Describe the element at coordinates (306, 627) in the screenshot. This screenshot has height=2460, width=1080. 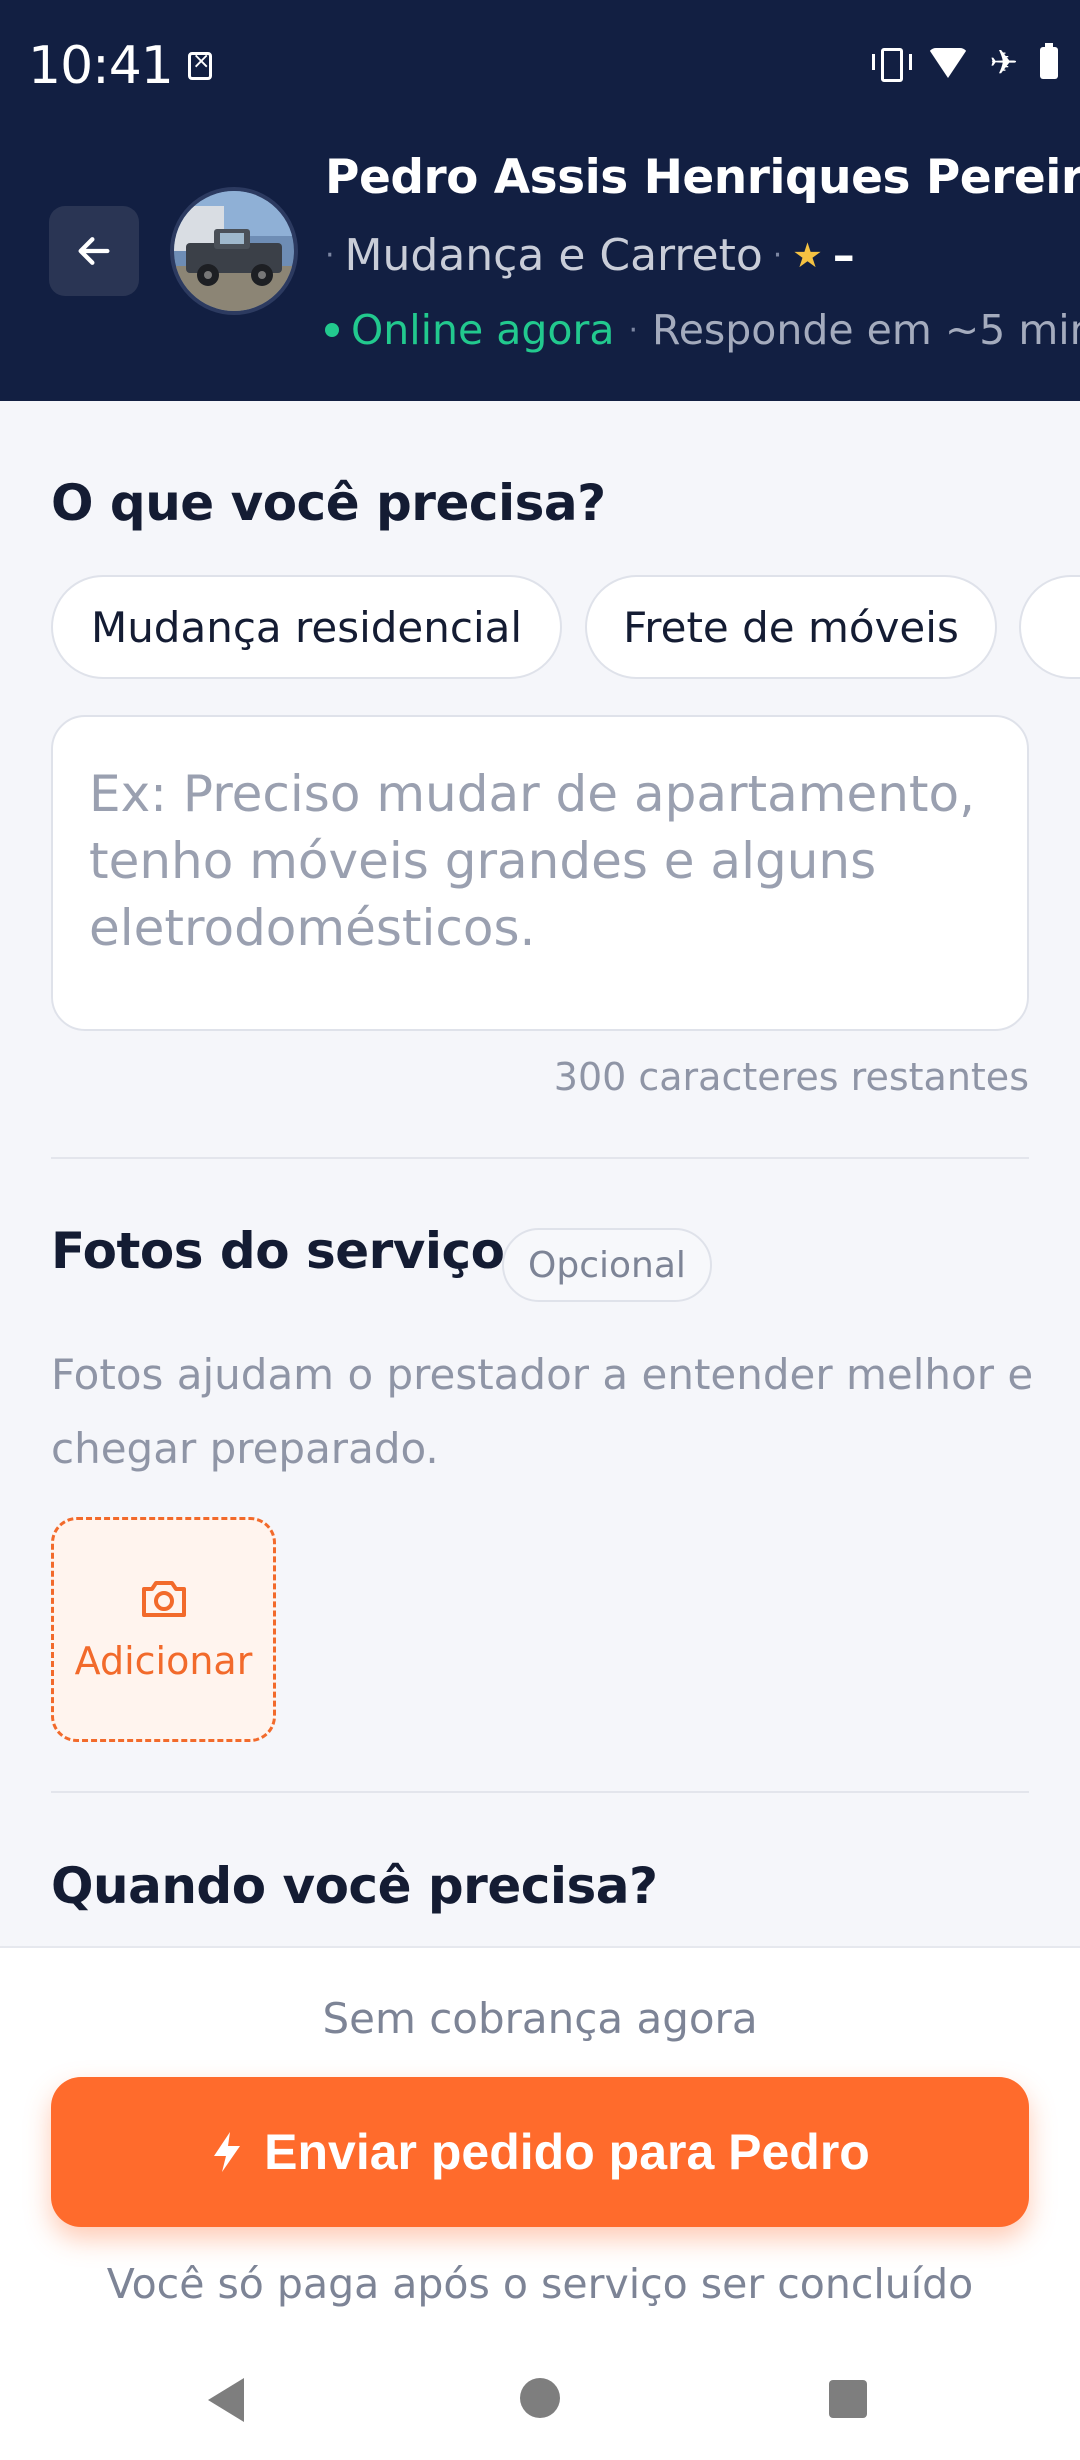
I see `chip-mudanca-residencial: Mudança residencial` at that location.